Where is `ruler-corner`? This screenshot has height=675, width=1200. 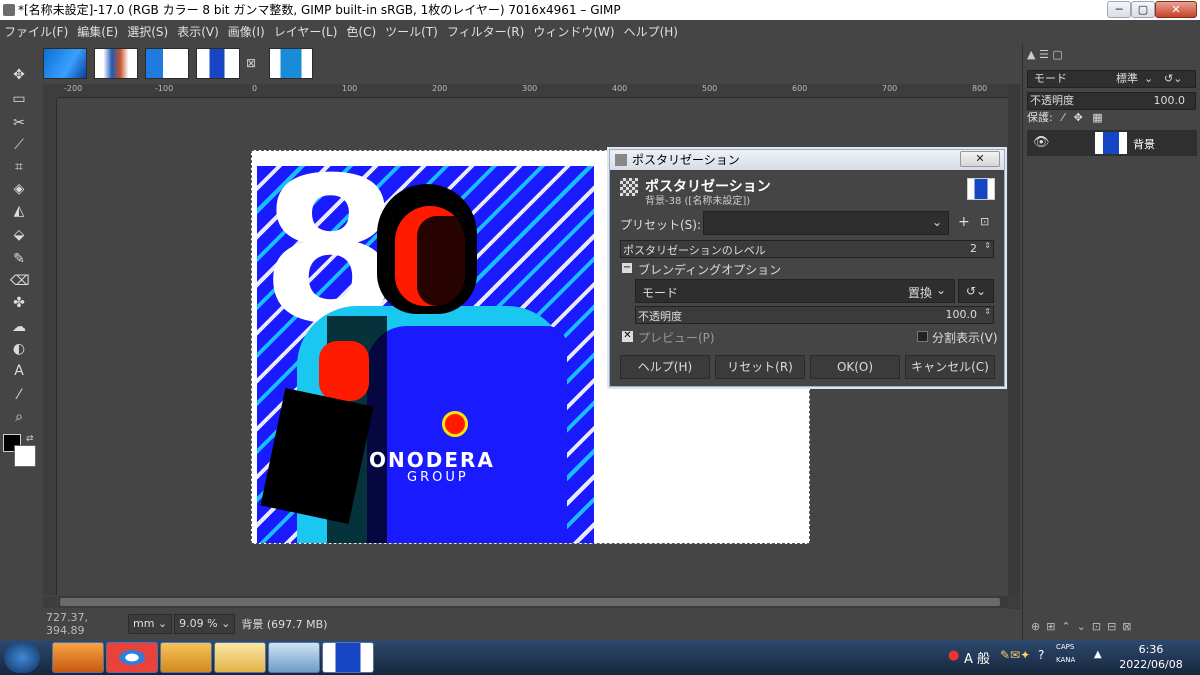 ruler-corner is located at coordinates (50, 91).